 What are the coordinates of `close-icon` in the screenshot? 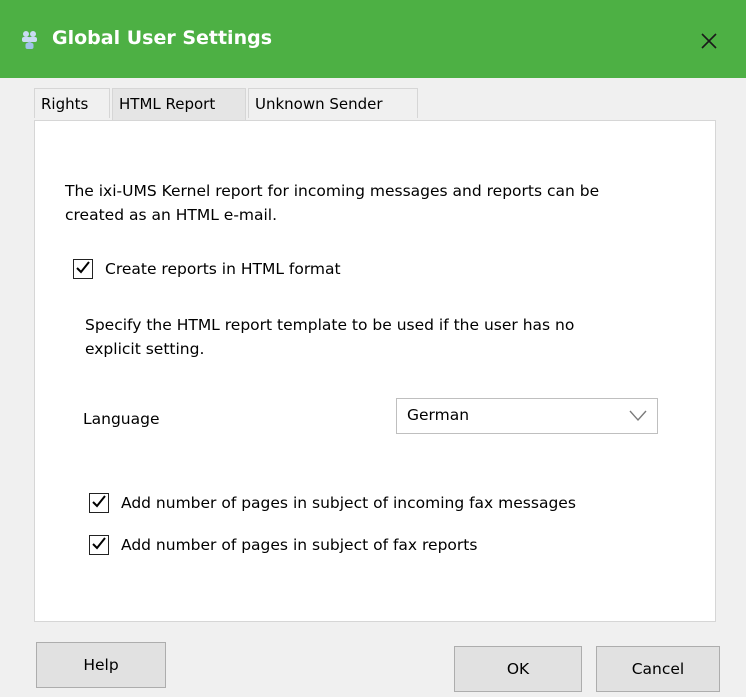 It's located at (709, 41).